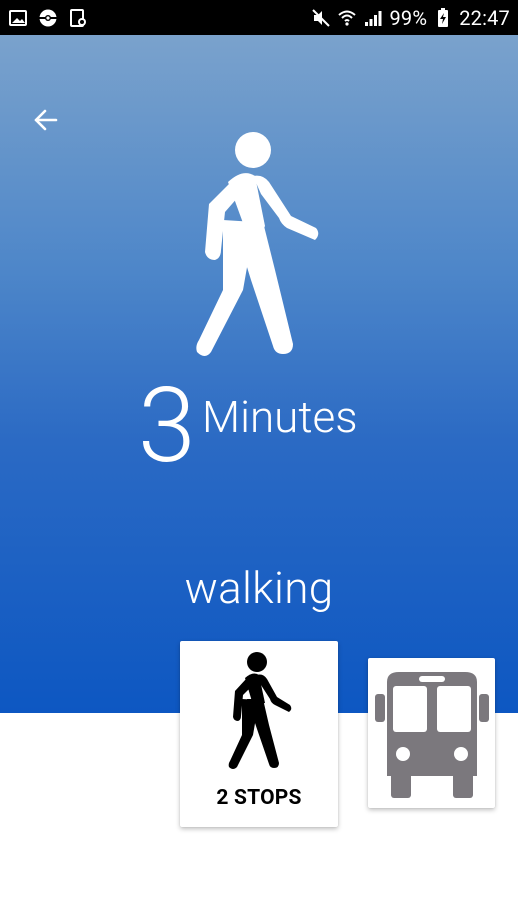 This screenshot has width=518, height=920. What do you see at coordinates (484, 17) in the screenshot?
I see `clock: 22:47` at bounding box center [484, 17].